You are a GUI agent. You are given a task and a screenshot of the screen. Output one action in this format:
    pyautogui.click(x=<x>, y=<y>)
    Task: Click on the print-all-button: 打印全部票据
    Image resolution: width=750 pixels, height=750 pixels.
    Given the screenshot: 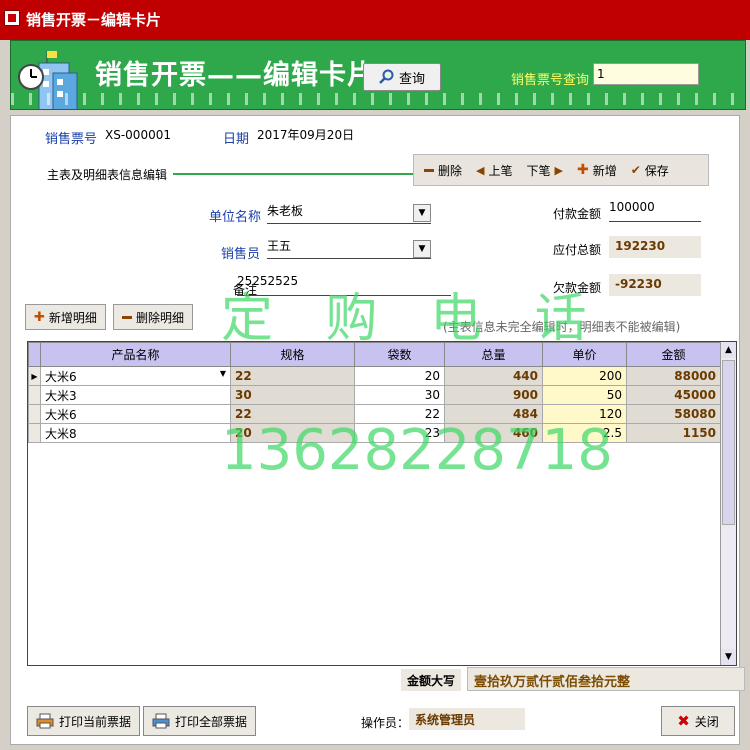 What is the action you would take?
    pyautogui.click(x=200, y=721)
    